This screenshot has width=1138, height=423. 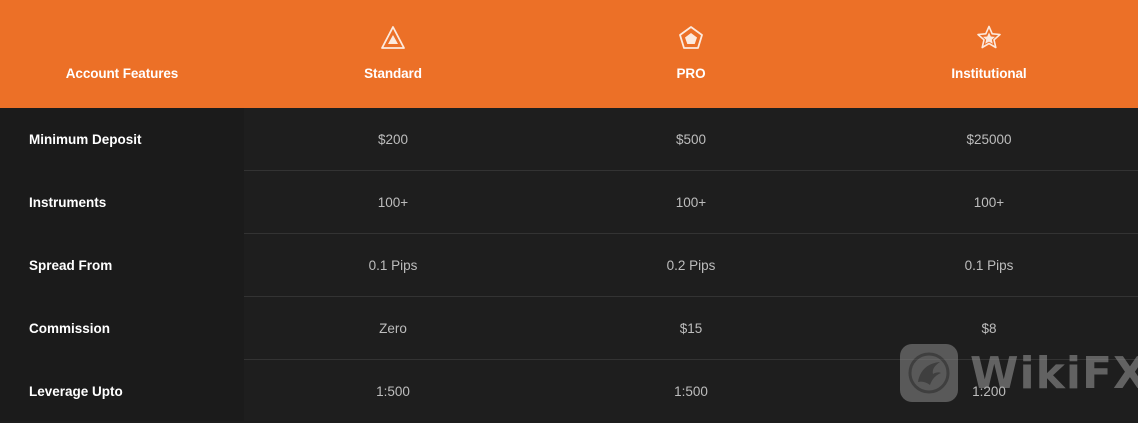 I want to click on watermark-text: WikiFX, so click(x=1054, y=373).